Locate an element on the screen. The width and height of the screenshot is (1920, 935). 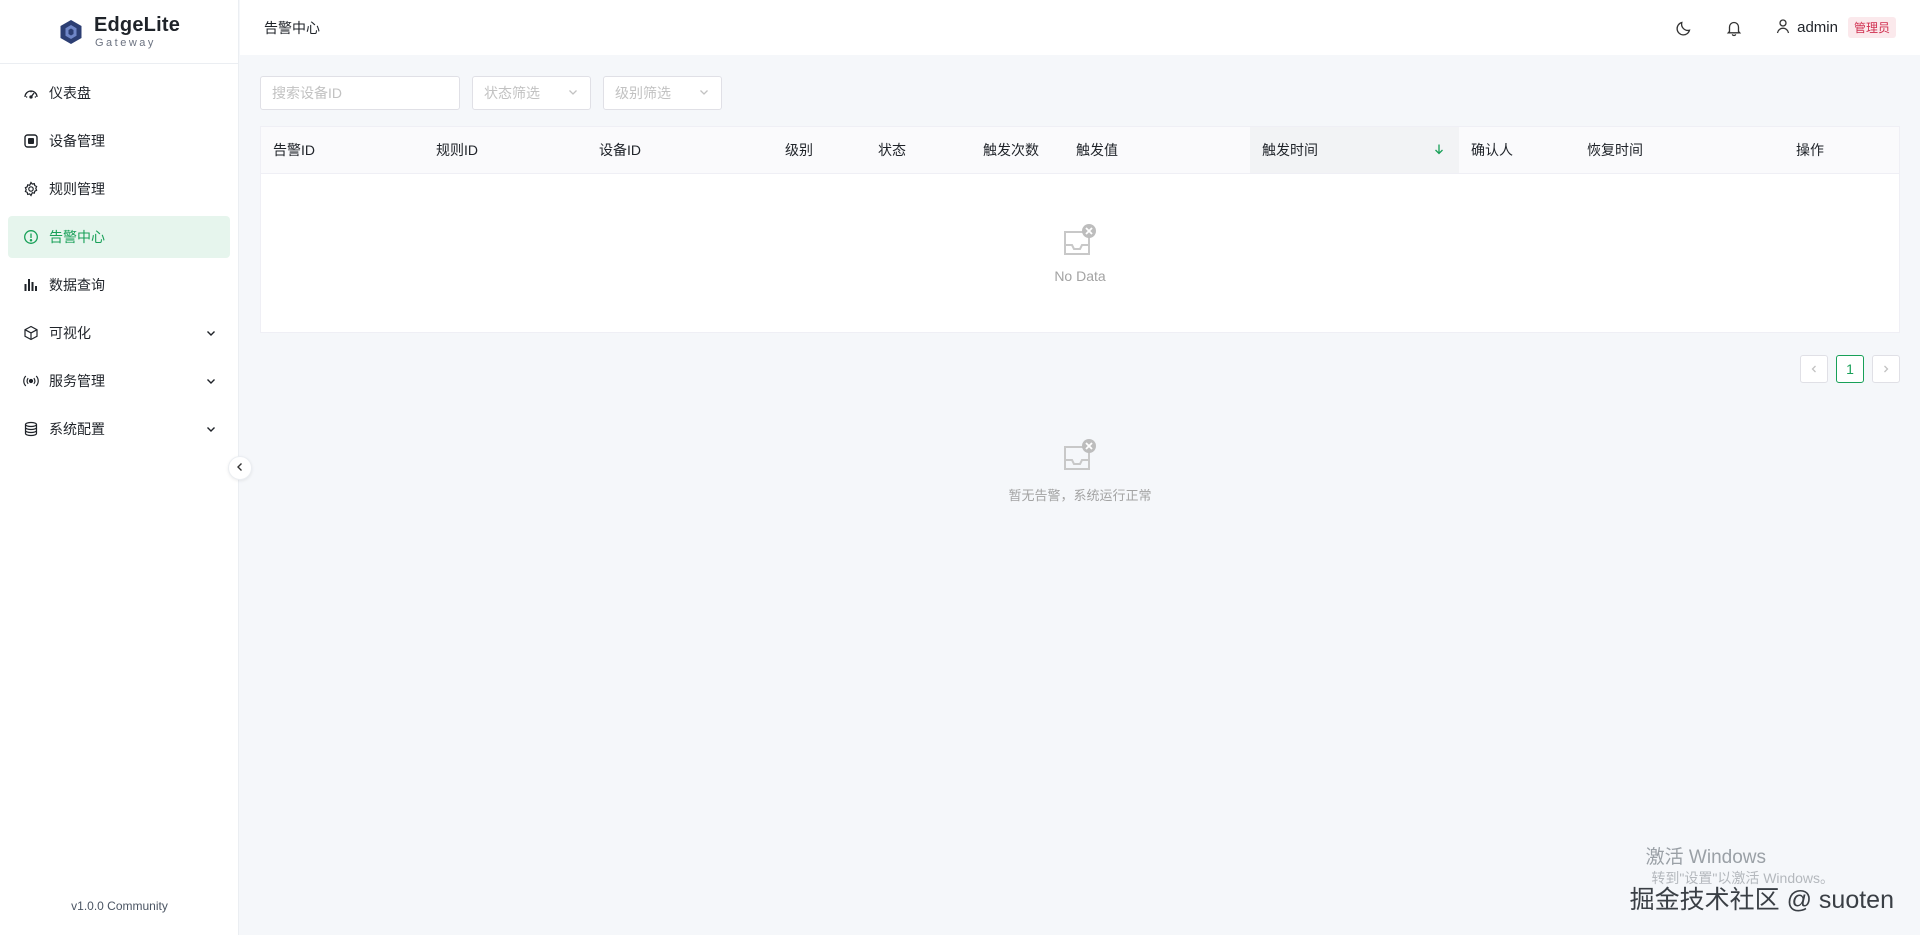
column-header-trigger-count: 触发次数 is located at coordinates (1017, 150).